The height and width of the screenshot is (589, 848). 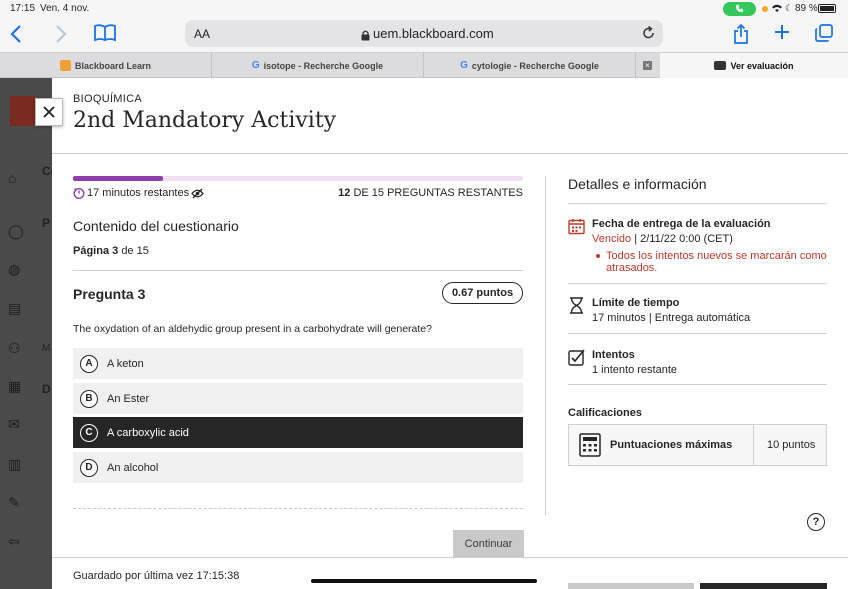 I want to click on details-heading: Detalles e información, so click(x=637, y=184).